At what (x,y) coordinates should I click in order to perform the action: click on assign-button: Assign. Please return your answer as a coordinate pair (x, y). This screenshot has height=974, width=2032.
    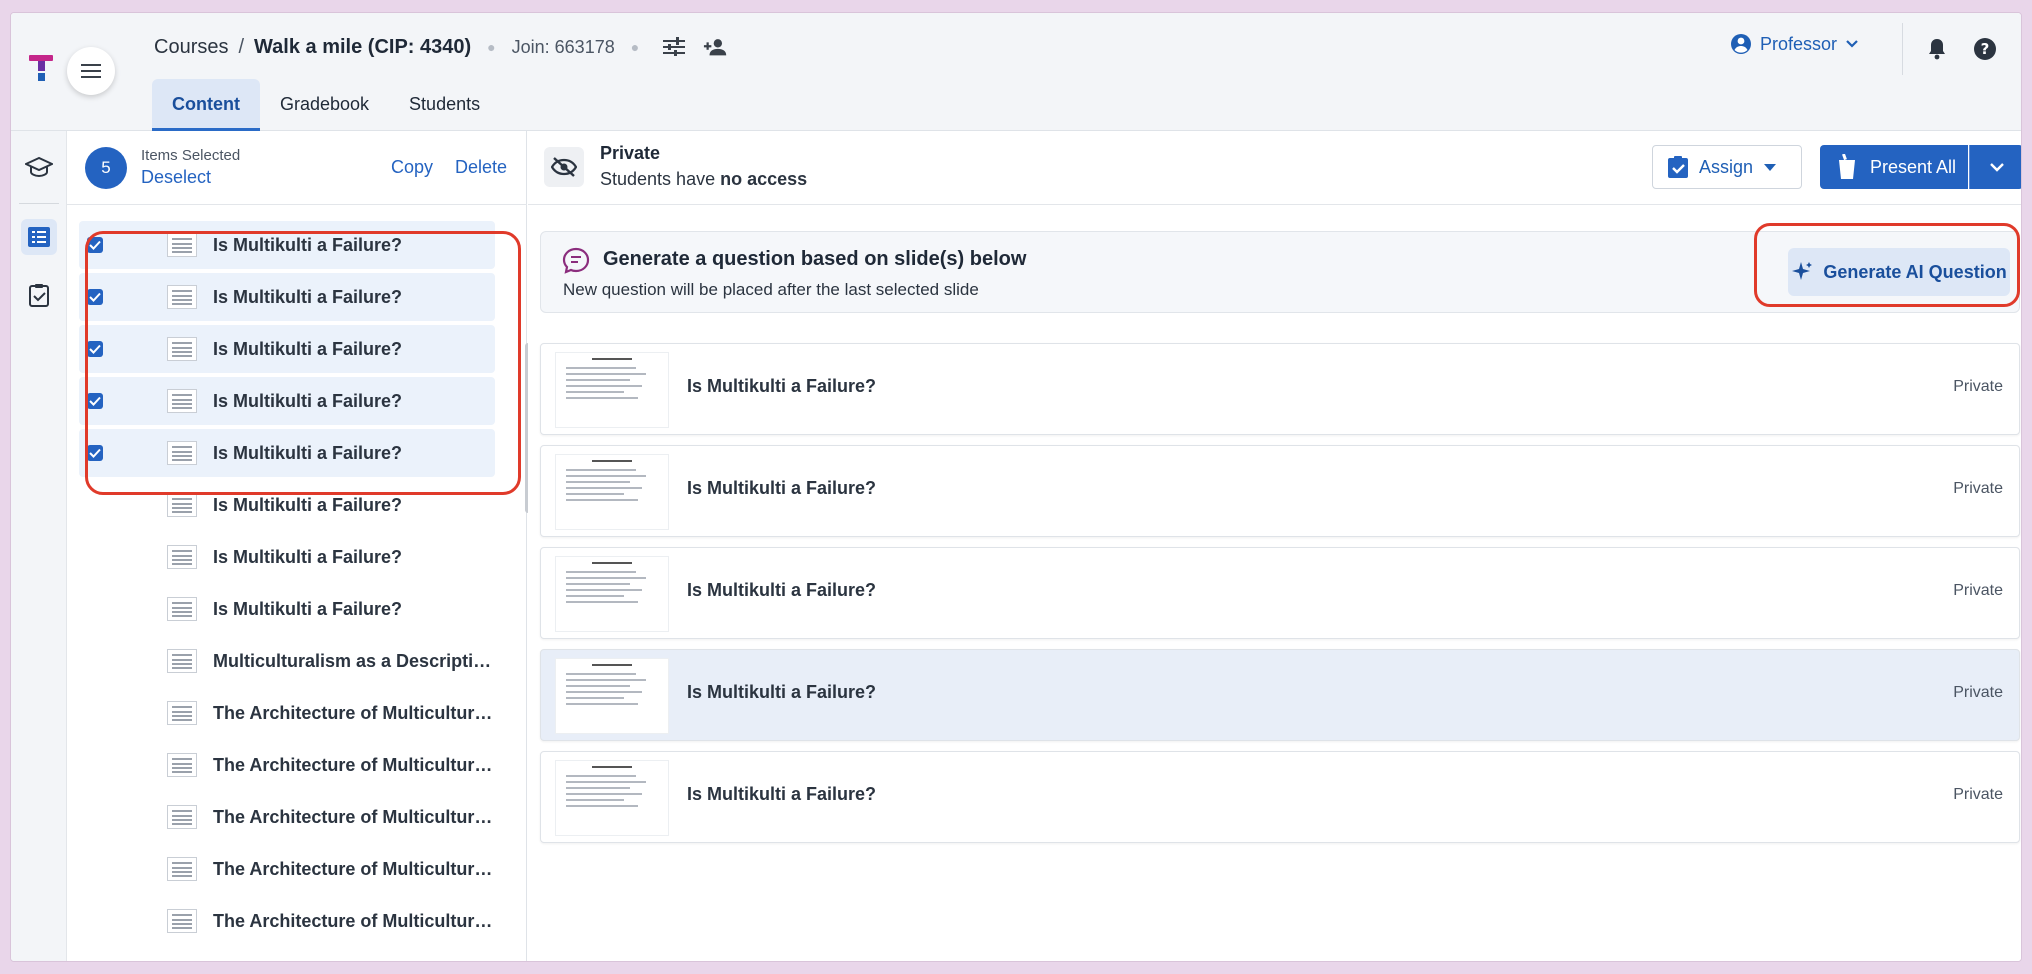
    Looking at the image, I should click on (1727, 167).